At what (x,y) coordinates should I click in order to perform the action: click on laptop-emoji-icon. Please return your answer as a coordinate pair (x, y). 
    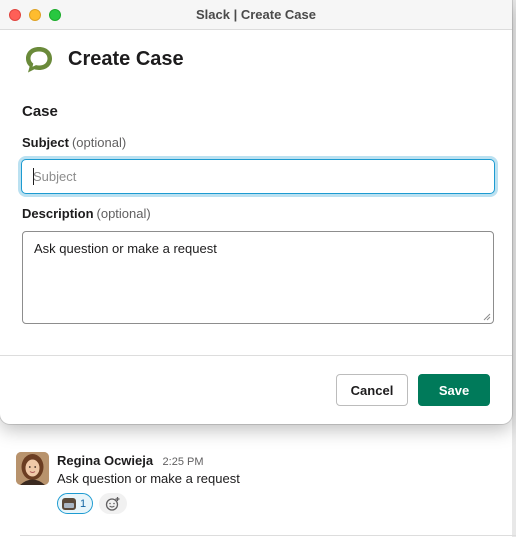
    Looking at the image, I should click on (69, 503).